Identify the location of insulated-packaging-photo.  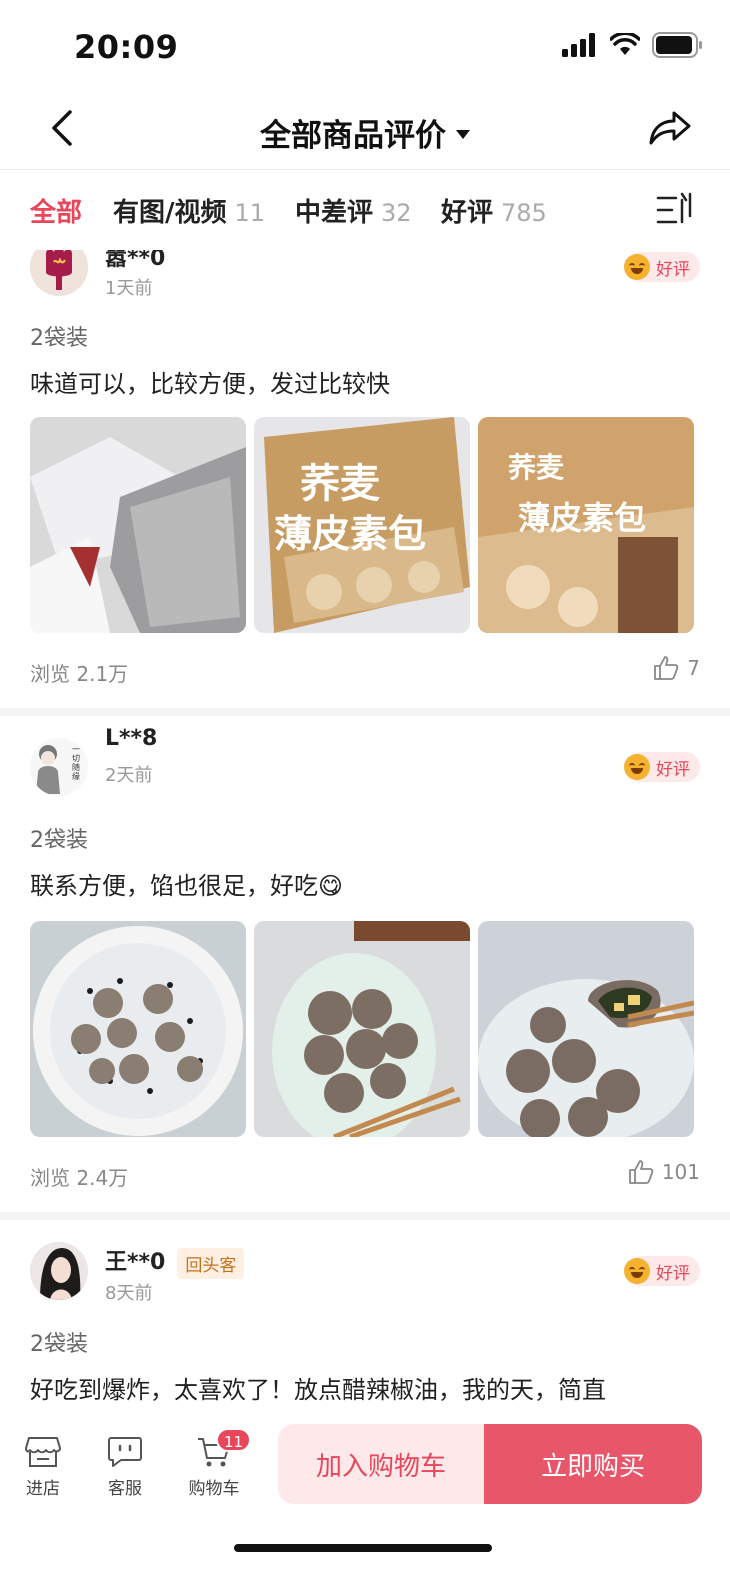
(138, 525).